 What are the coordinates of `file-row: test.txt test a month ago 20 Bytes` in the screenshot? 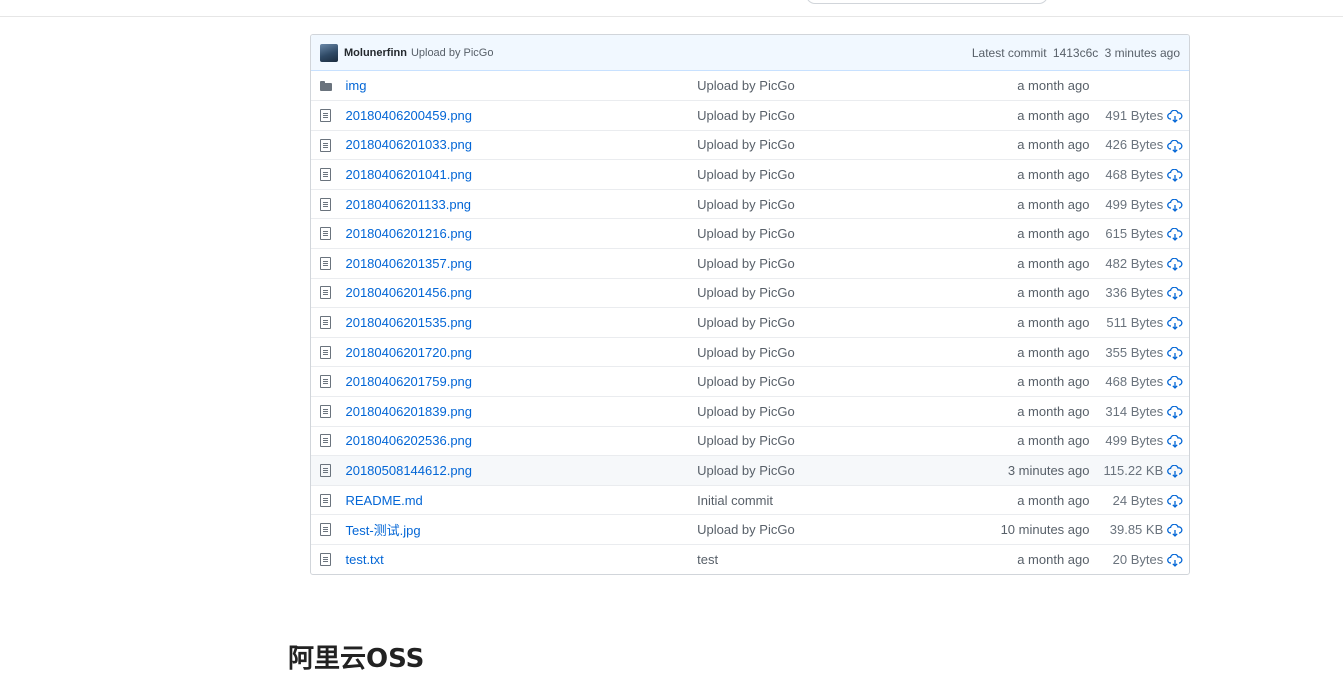 It's located at (750, 559).